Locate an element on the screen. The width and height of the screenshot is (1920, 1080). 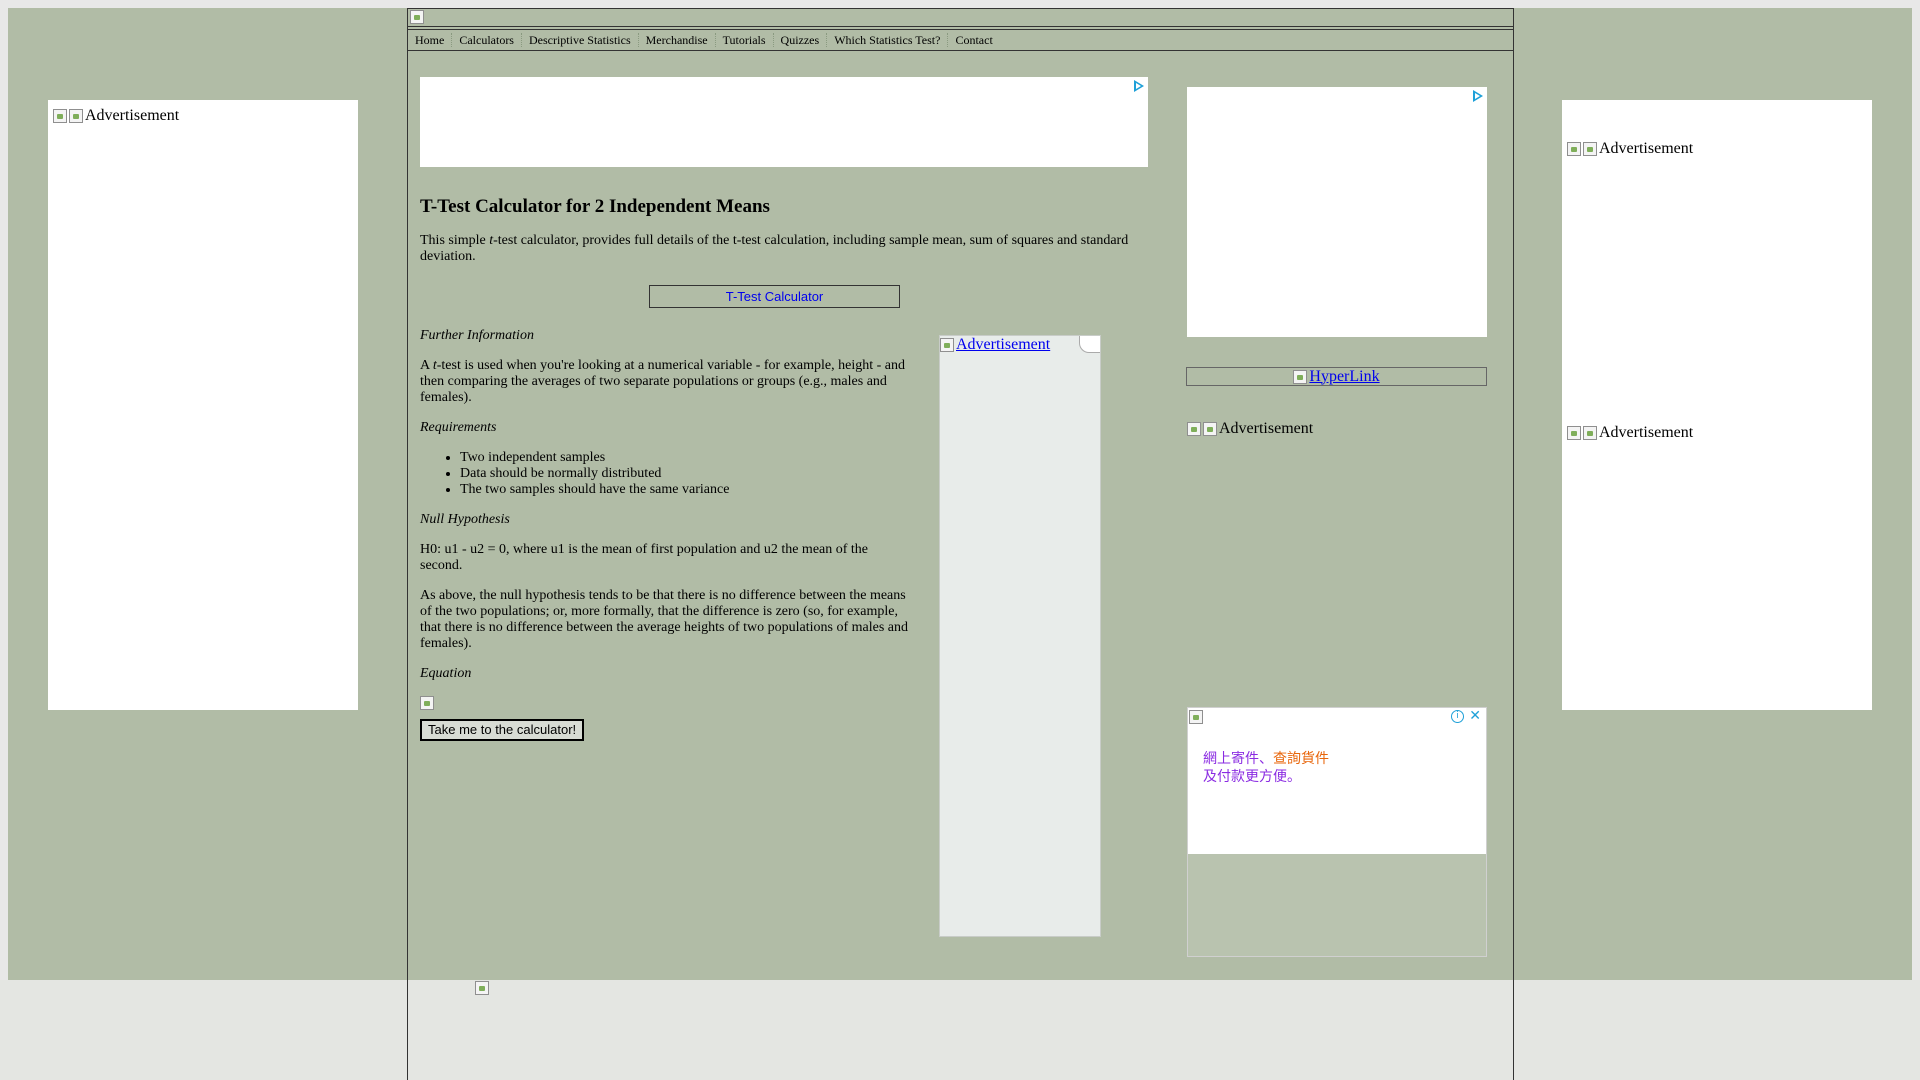
nav-merchandise: Merchandise is located at coordinates (677, 40).